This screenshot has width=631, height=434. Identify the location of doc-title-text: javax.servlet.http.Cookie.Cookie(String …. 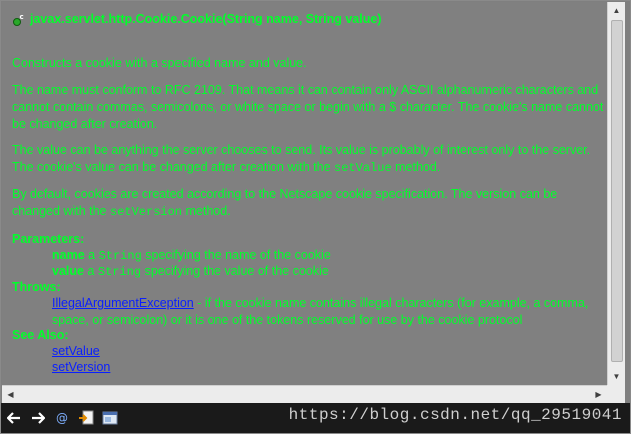
(206, 19).